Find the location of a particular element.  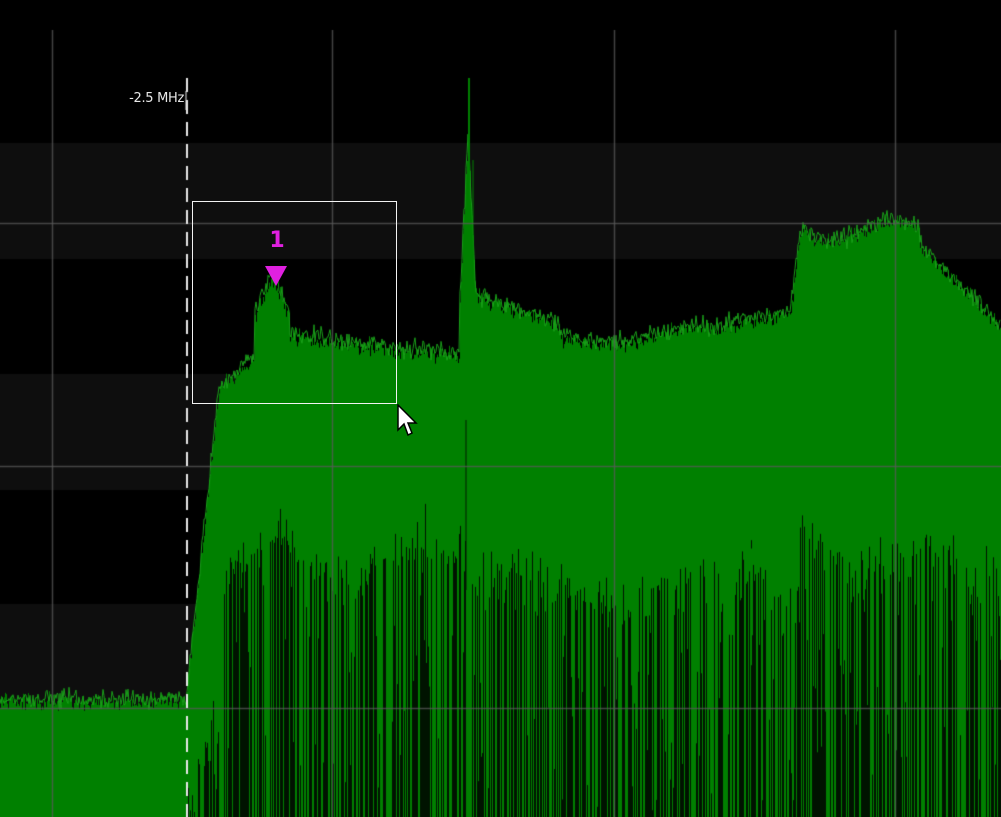

frequency-line-label: -2.5 MHz is located at coordinates (156, 98).